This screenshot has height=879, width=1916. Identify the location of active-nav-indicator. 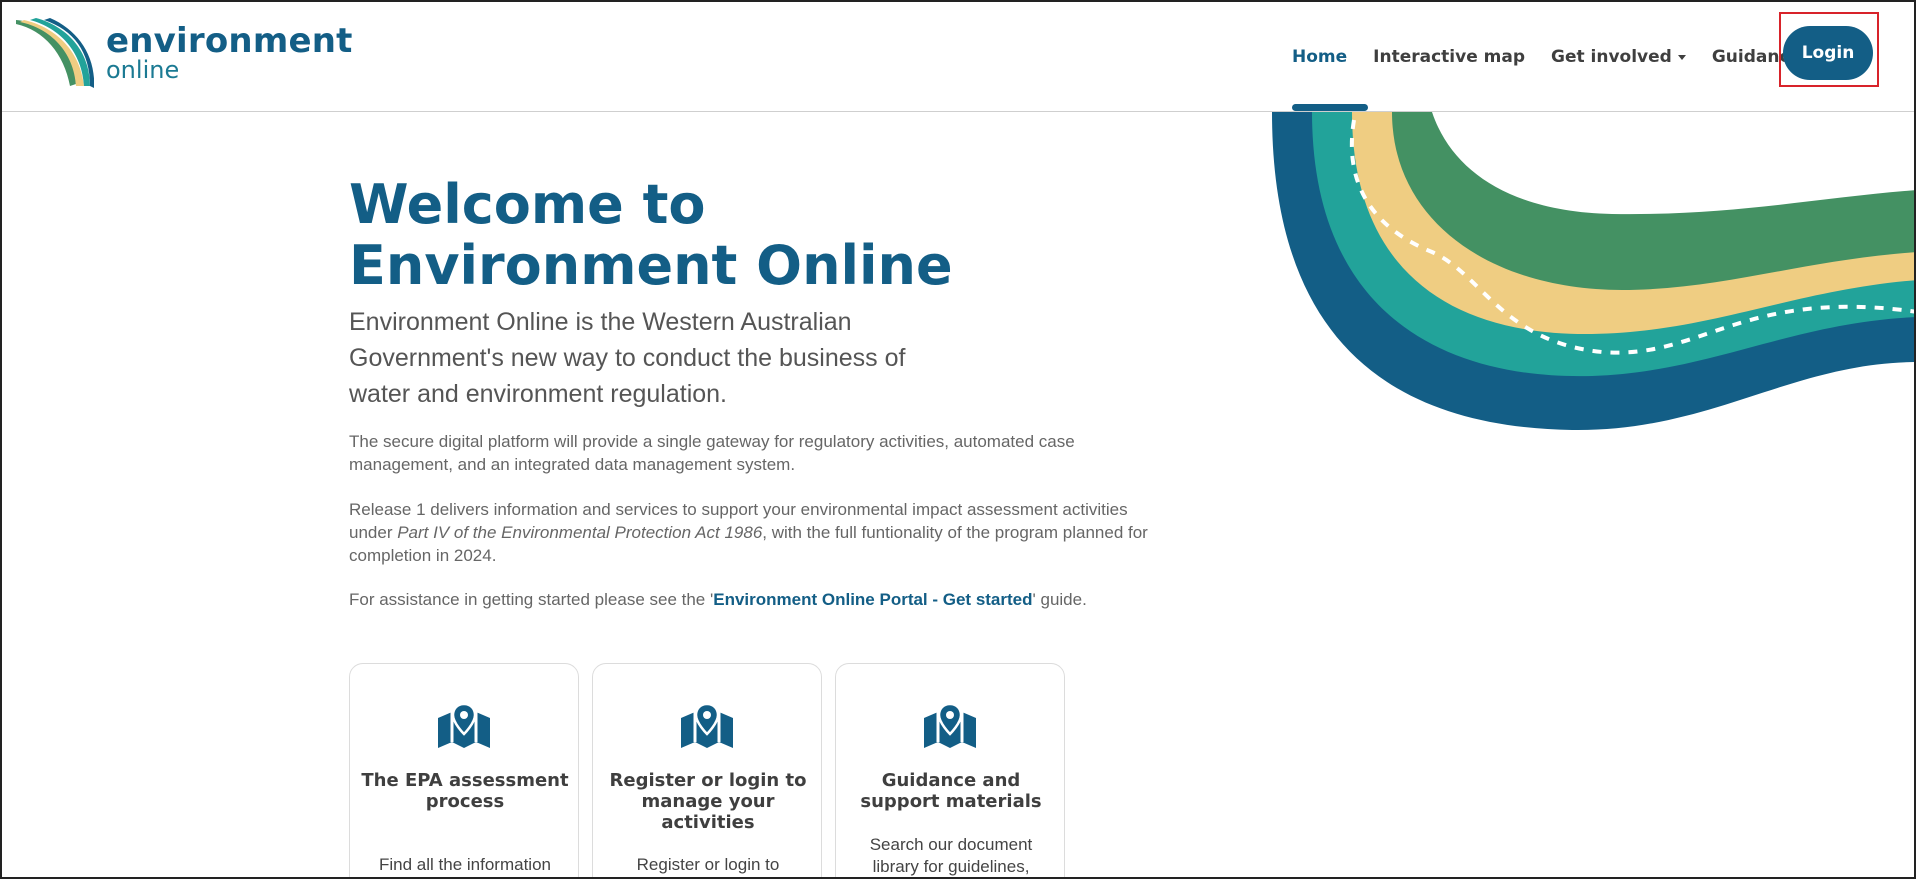
(1330, 107).